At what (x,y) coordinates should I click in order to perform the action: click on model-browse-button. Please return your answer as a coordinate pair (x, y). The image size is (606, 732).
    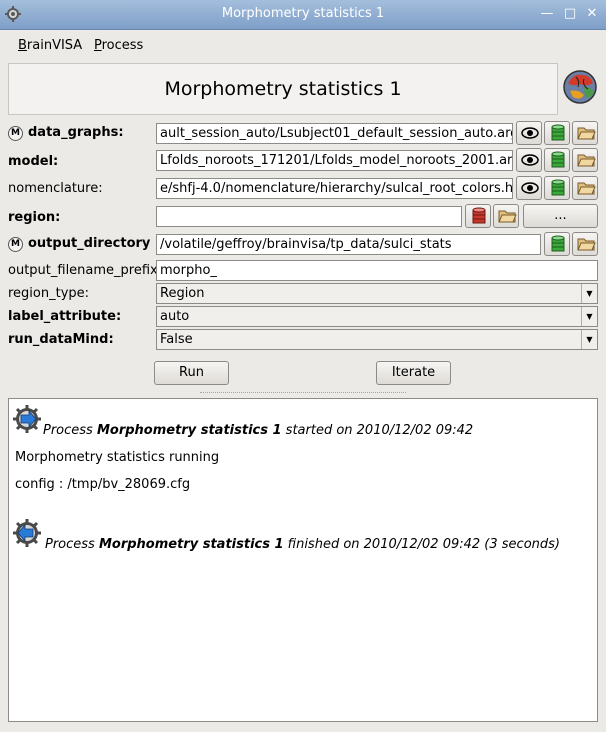
    Looking at the image, I should click on (585, 160).